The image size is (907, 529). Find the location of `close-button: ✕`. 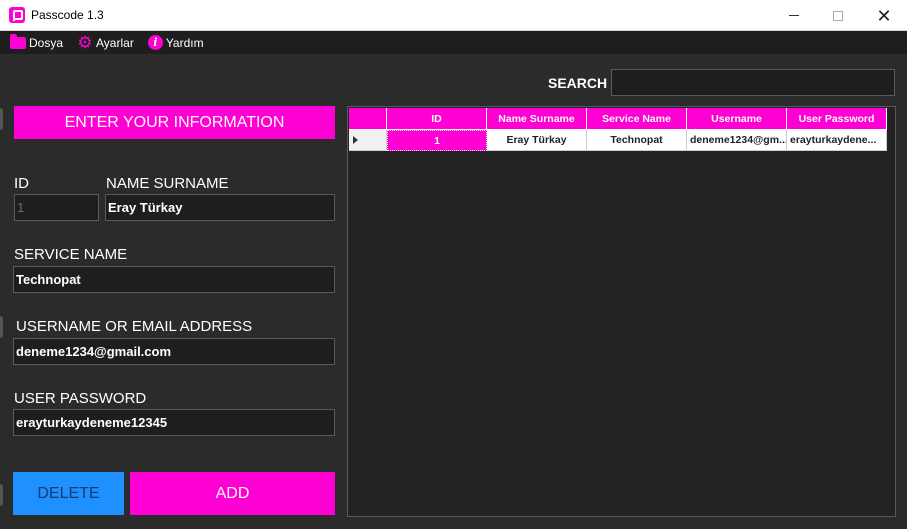

close-button: ✕ is located at coordinates (884, 15).